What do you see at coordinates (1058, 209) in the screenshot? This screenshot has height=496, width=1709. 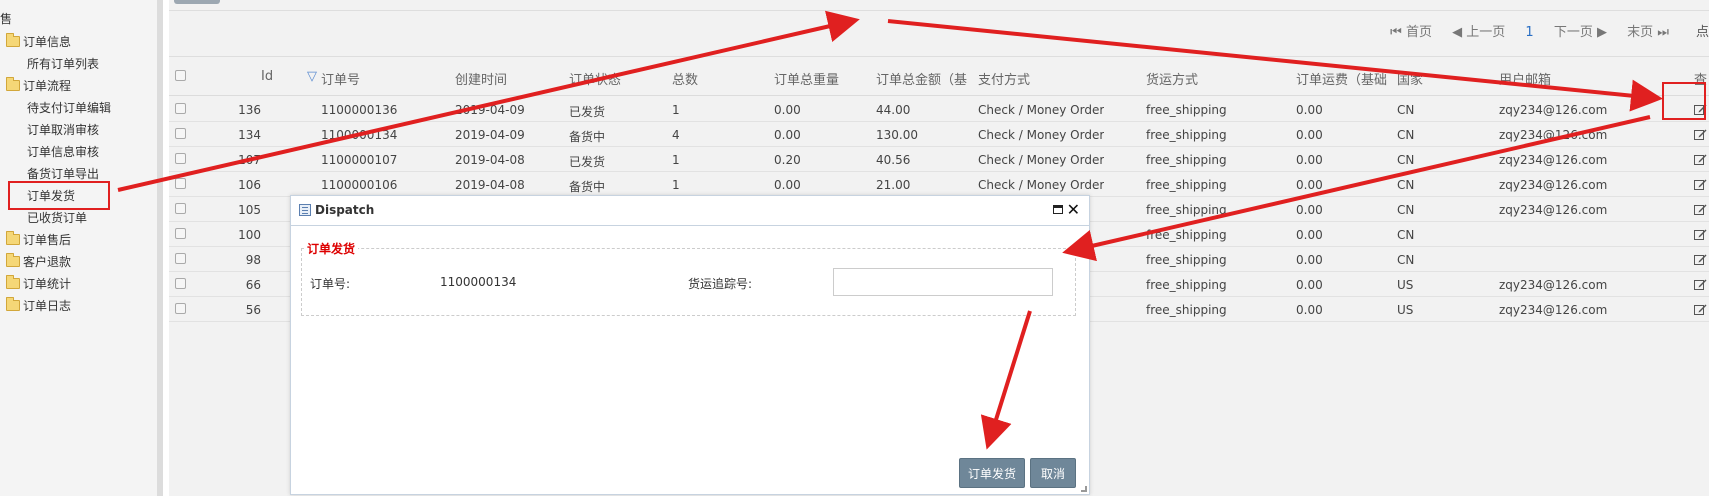 I see `maximize-icon` at bounding box center [1058, 209].